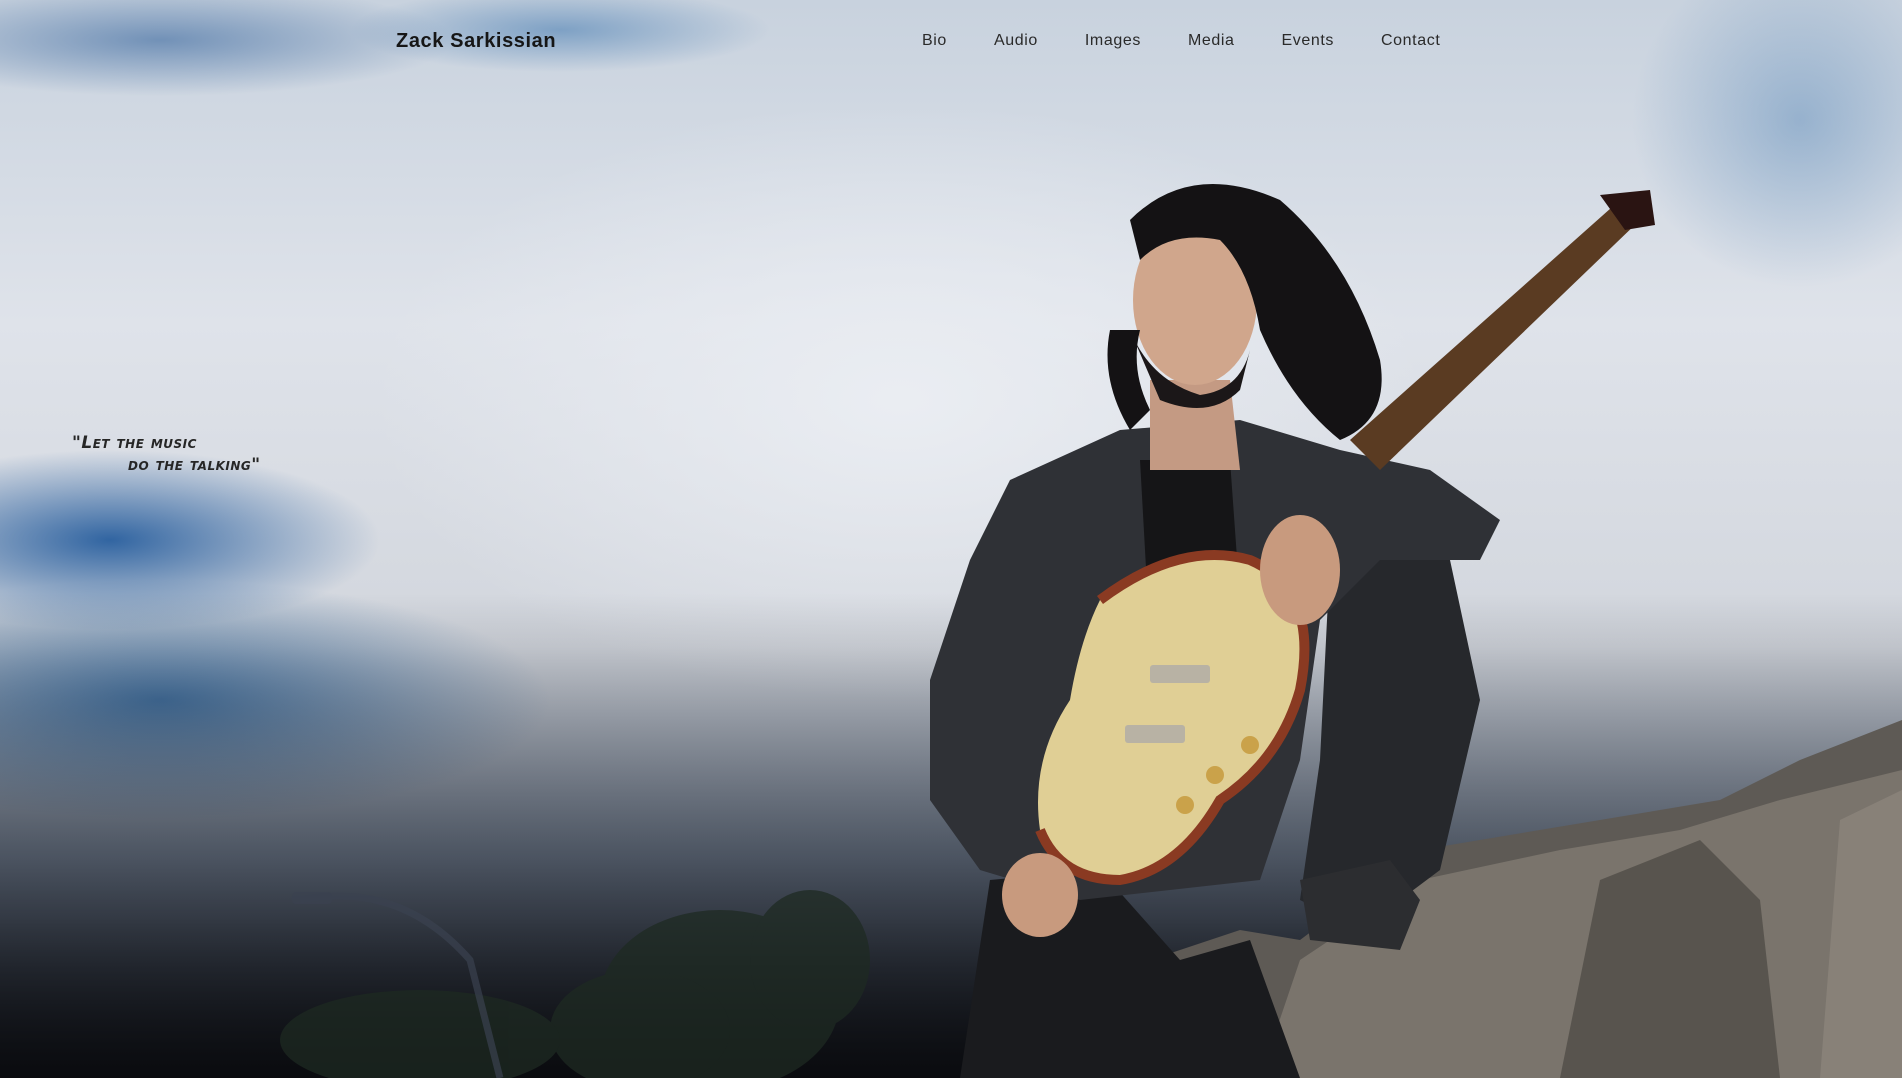 This screenshot has height=1078, width=1902. I want to click on site-brand: Zack Sarkissian, so click(476, 41).